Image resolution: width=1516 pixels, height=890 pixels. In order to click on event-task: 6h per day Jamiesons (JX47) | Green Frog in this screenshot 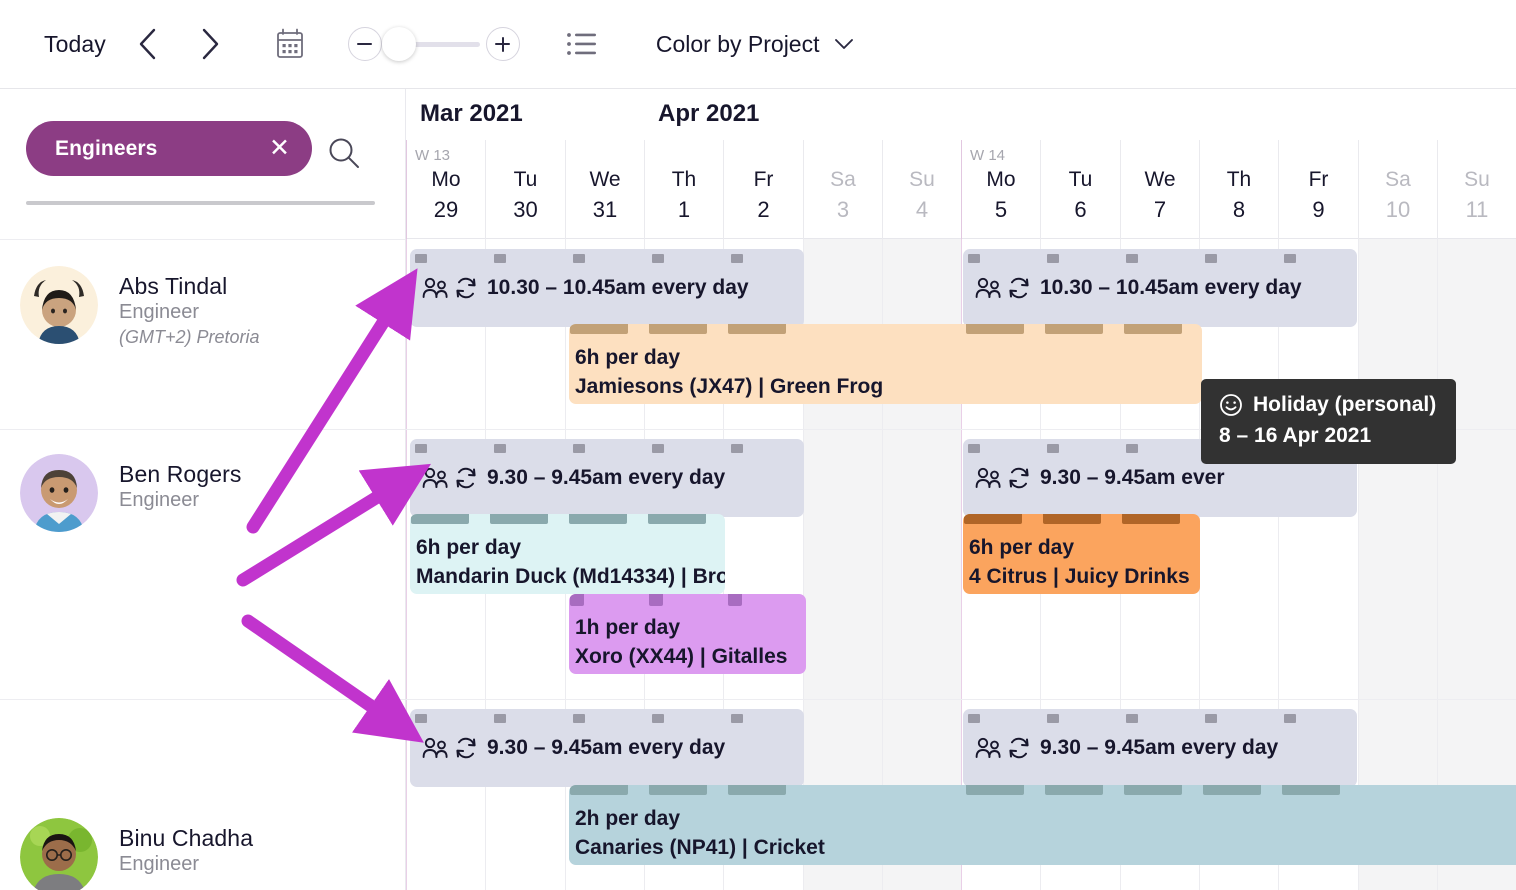, I will do `click(885, 364)`.